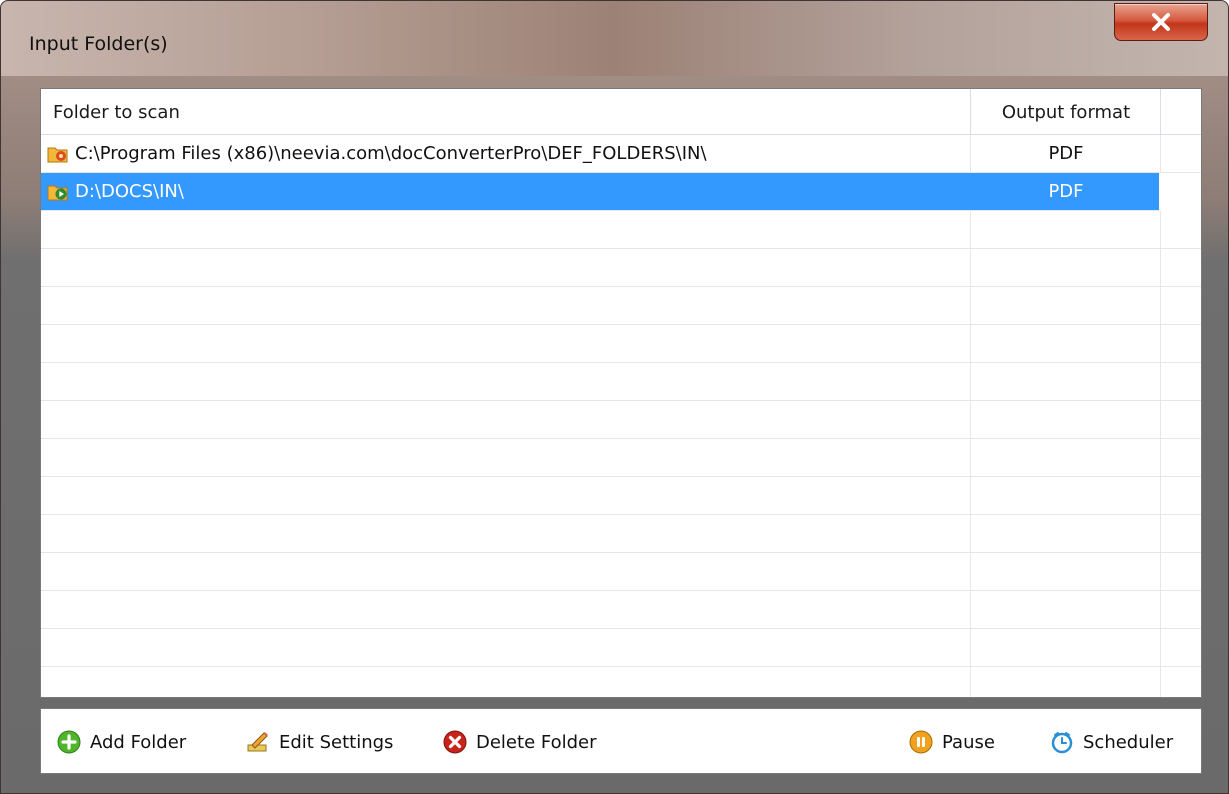 The width and height of the screenshot is (1229, 794). I want to click on add-folder-label: Add Folder, so click(138, 742).